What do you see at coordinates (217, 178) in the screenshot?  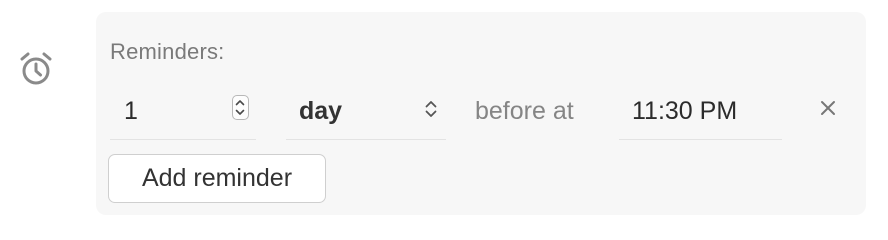 I see `add-reminder-button: Add reminder` at bounding box center [217, 178].